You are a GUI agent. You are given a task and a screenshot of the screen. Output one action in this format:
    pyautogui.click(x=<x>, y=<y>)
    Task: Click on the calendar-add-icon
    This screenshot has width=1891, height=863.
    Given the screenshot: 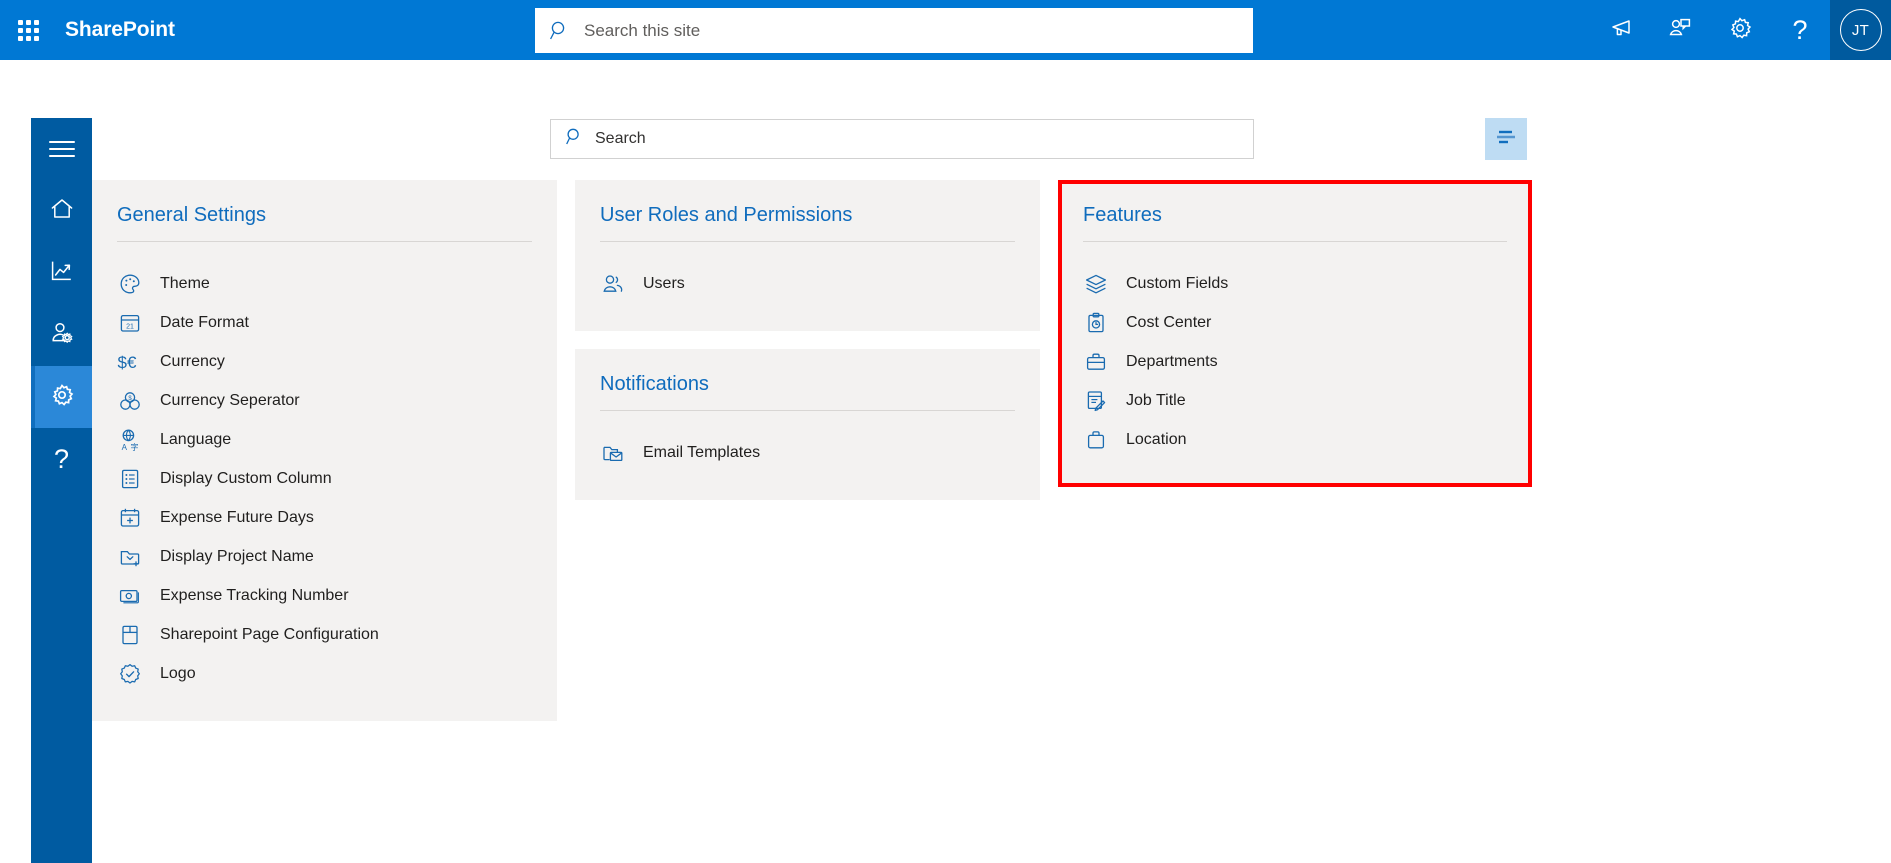 What is the action you would take?
    pyautogui.click(x=130, y=518)
    